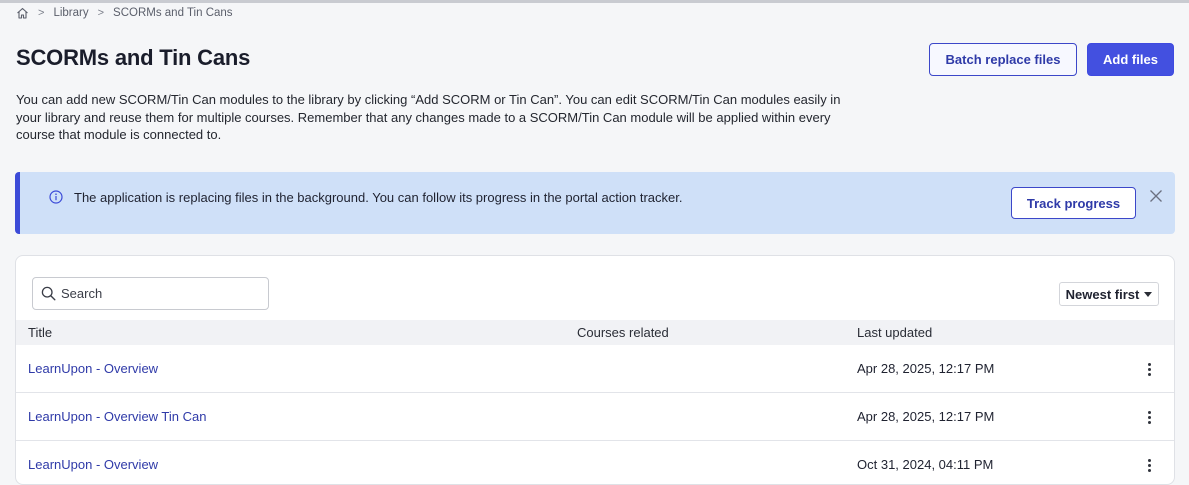 This screenshot has width=1189, height=485. What do you see at coordinates (161, 293) in the screenshot?
I see `search-input` at bounding box center [161, 293].